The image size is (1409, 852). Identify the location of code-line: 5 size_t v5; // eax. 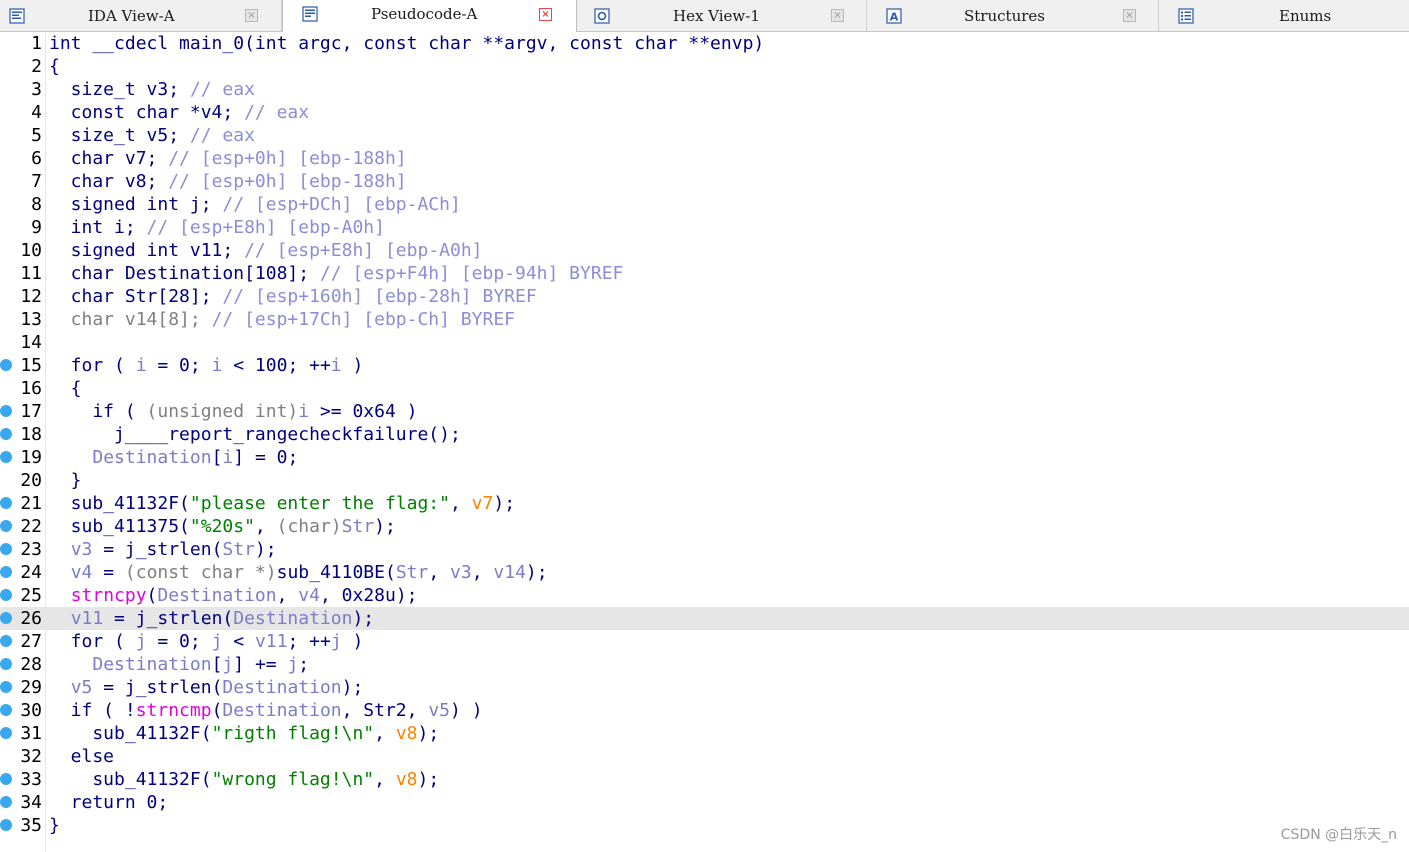
(704, 135).